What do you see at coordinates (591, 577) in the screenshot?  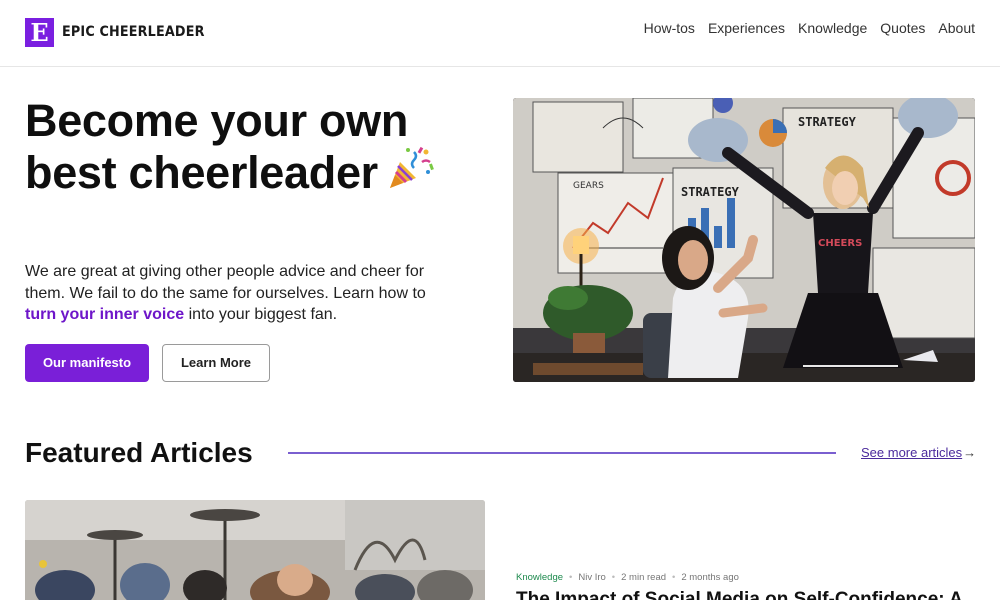 I see `article-author: Niv Iro` at bounding box center [591, 577].